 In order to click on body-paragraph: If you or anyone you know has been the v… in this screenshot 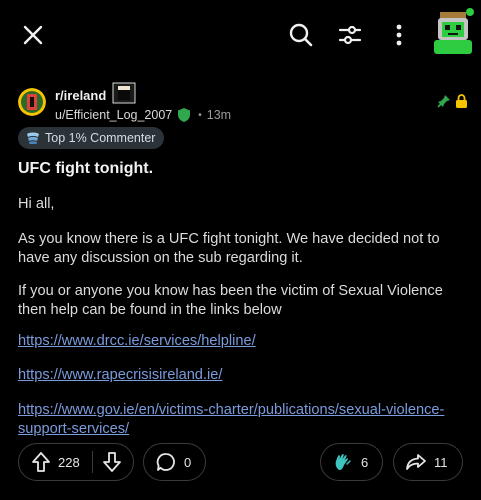, I will do `click(230, 300)`.